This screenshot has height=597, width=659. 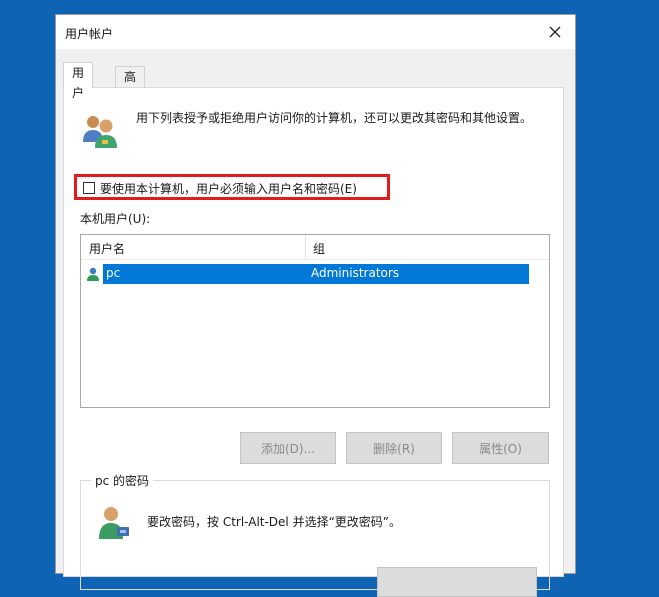 I want to click on list-header: 用户名 组, so click(x=315, y=247).